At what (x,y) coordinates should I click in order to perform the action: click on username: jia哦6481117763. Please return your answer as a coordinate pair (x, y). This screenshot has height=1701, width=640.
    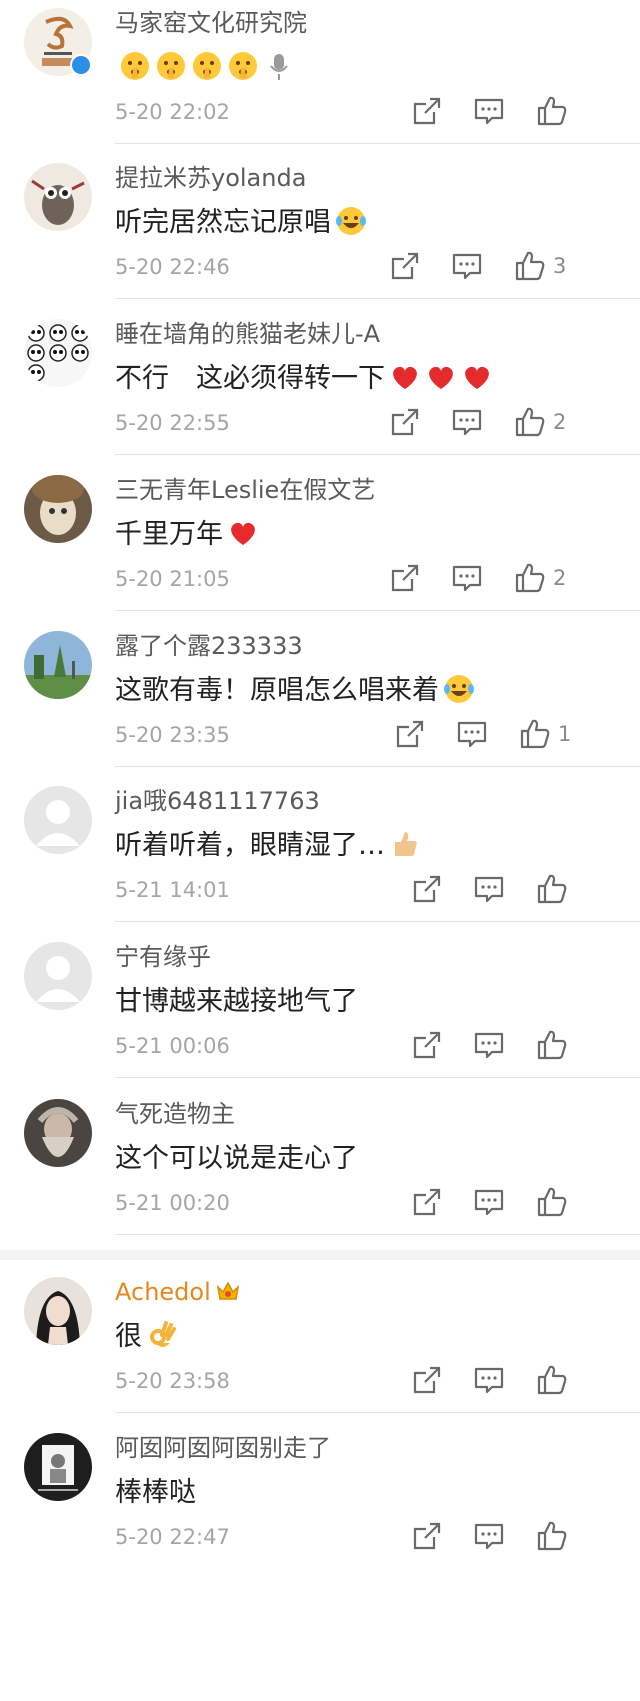
    Looking at the image, I should click on (217, 801).